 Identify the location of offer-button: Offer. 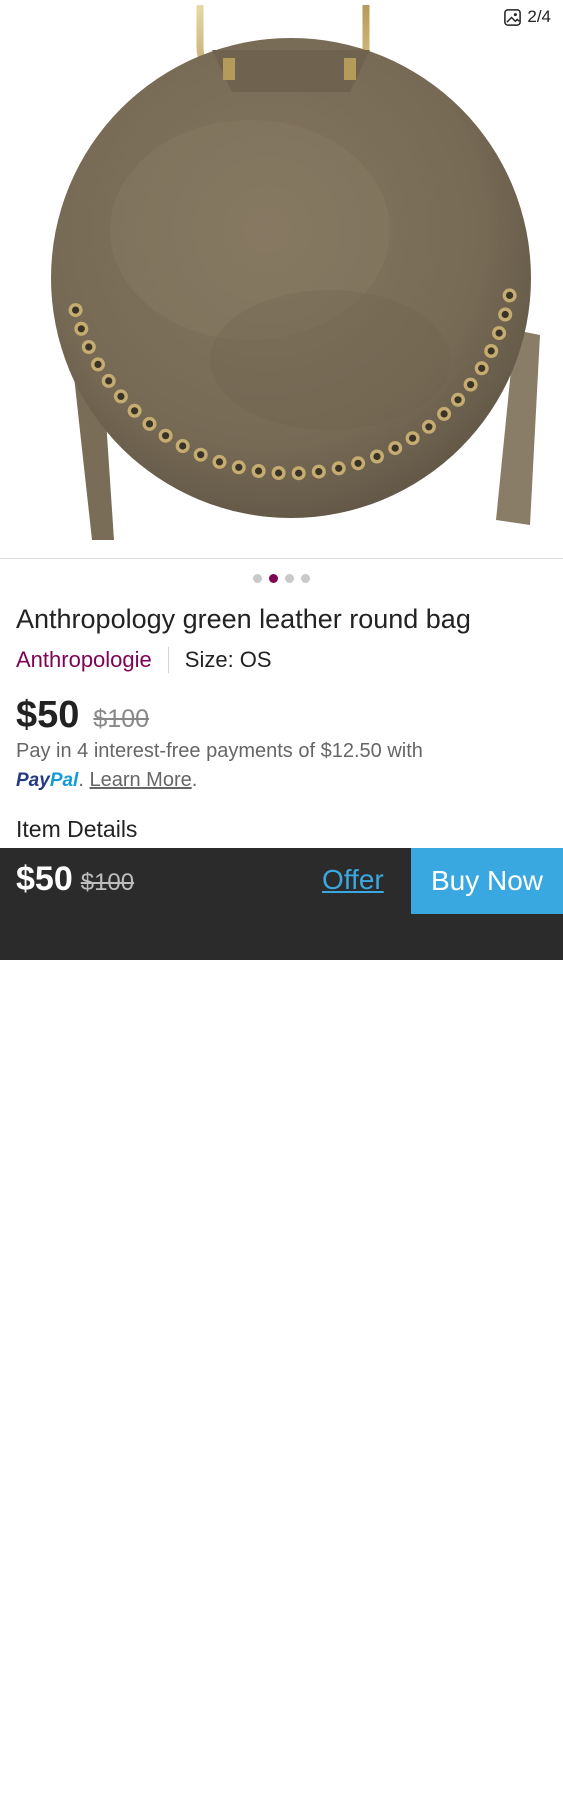
(353, 880).